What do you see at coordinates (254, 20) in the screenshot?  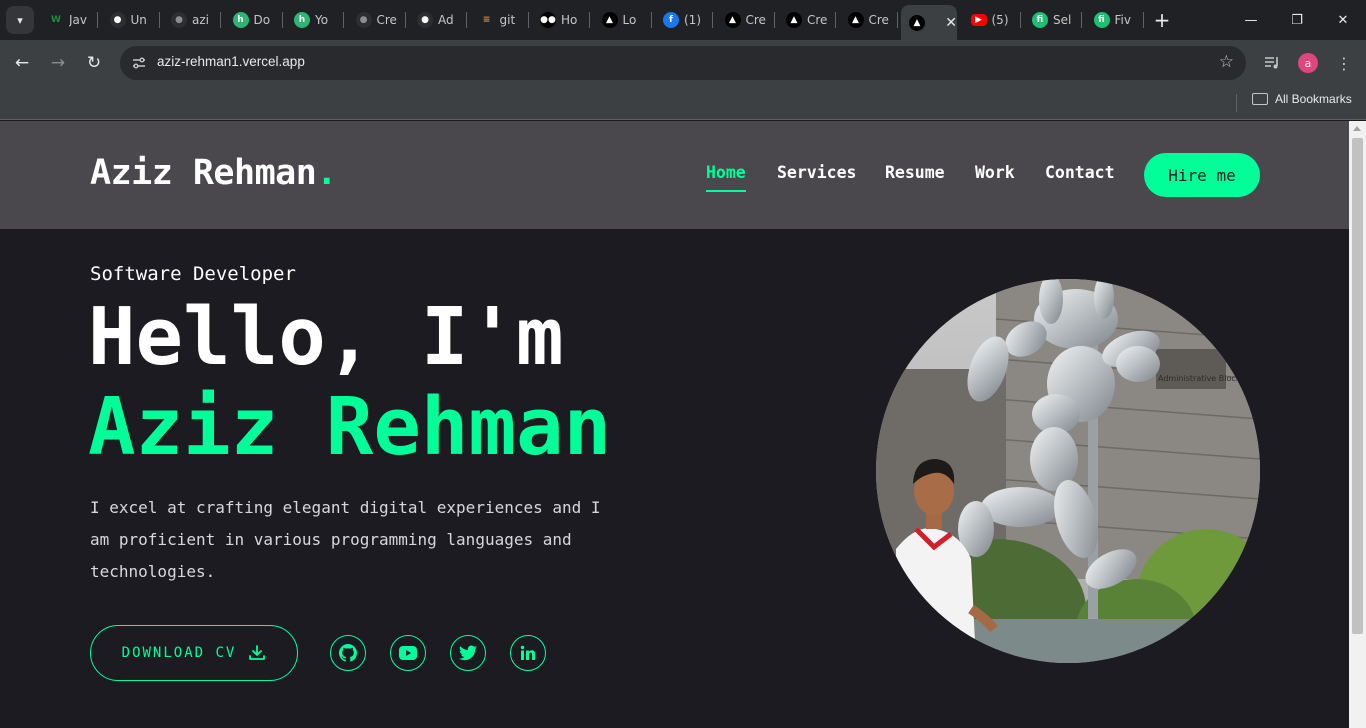 I see `browser-tab: h Do` at bounding box center [254, 20].